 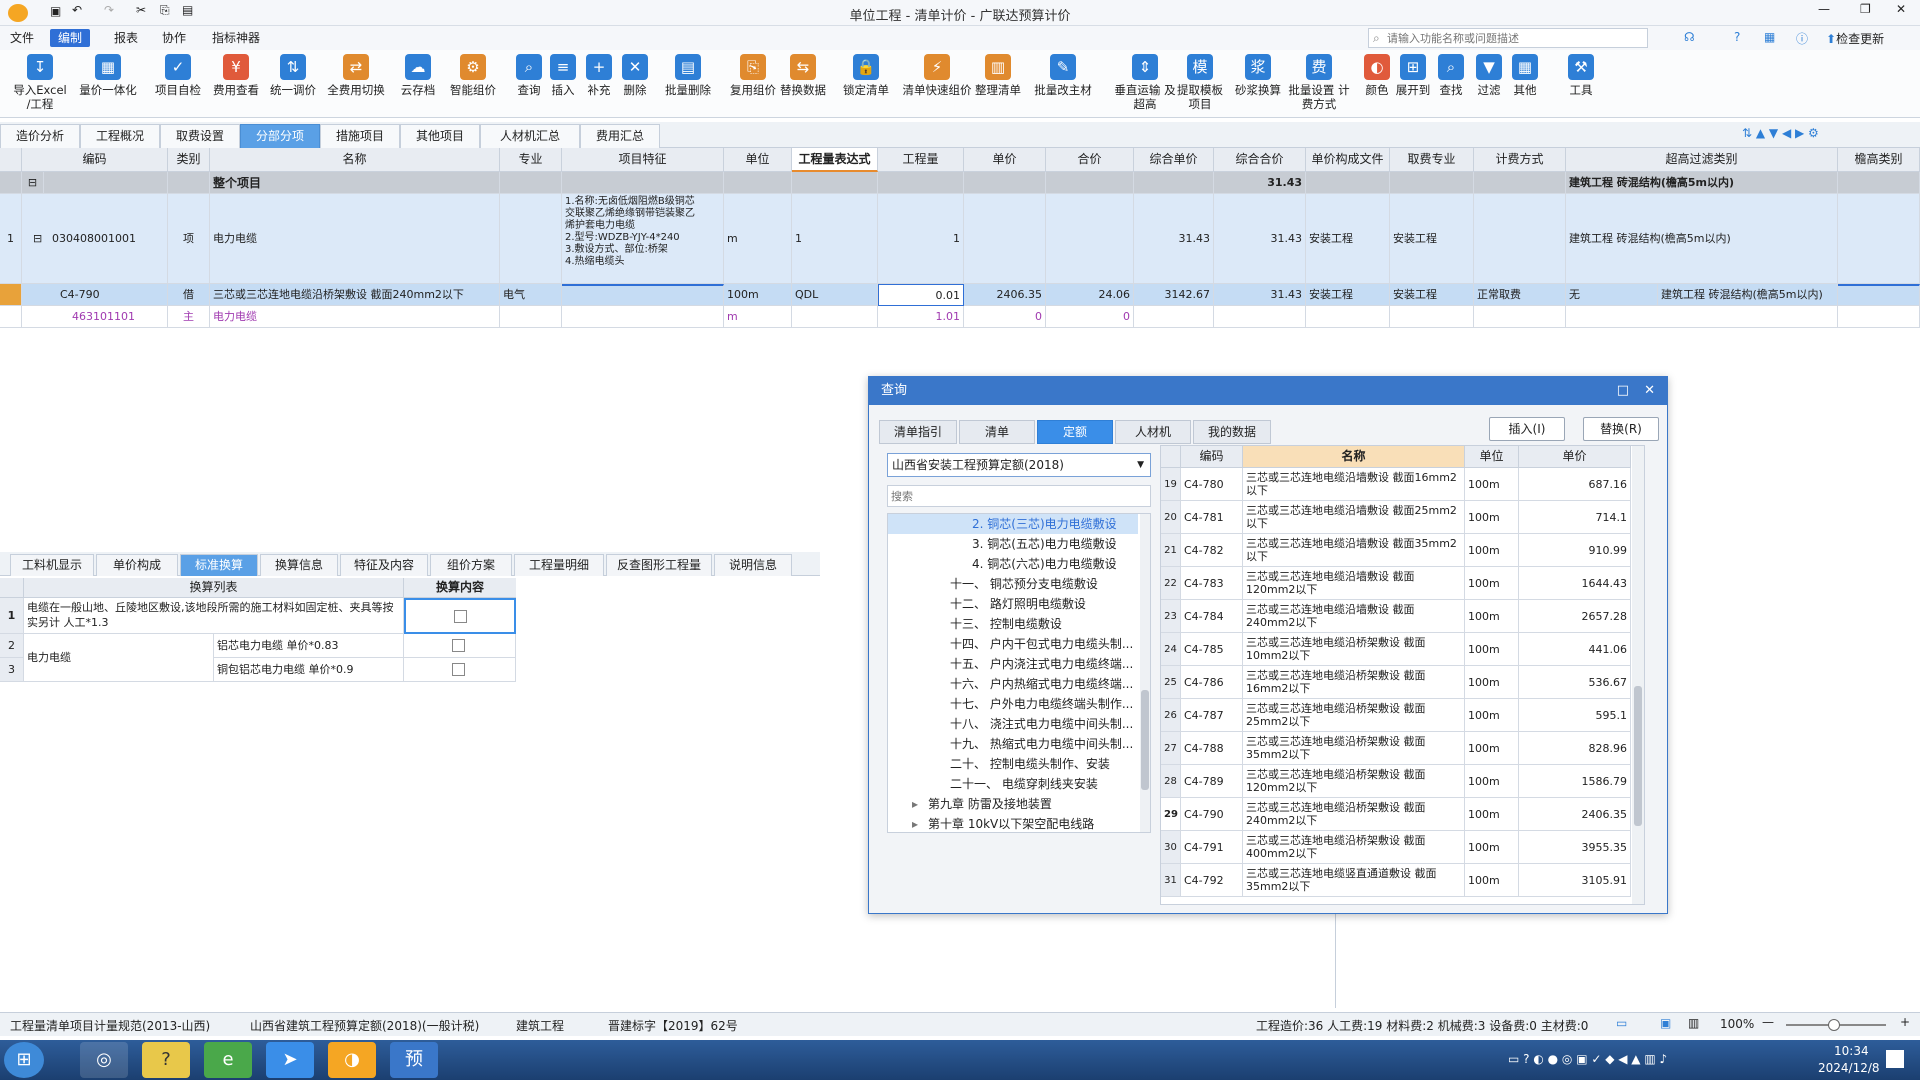 I want to click on quota-col-header: 编码, so click(x=1212, y=457).